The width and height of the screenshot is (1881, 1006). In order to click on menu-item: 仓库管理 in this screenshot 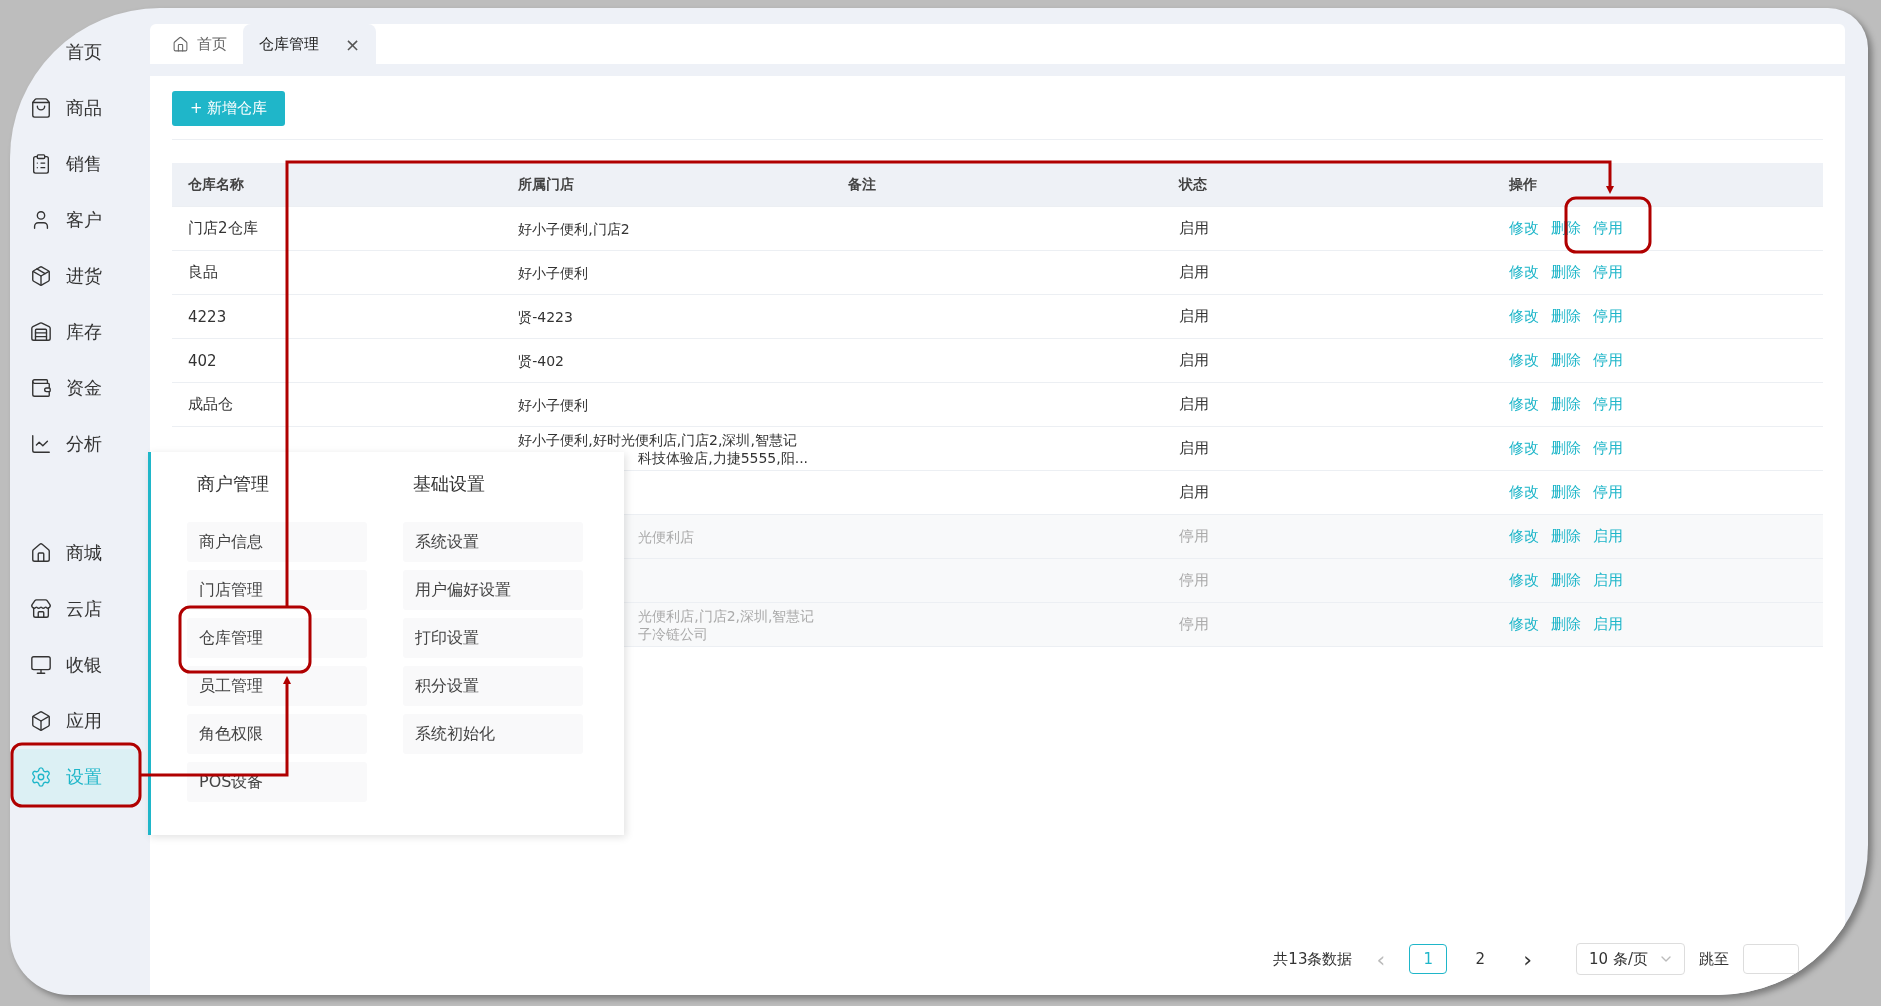, I will do `click(277, 638)`.